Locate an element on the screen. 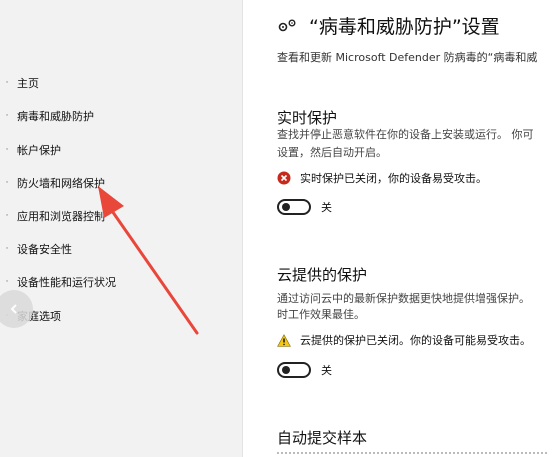  realtime-desc-2: 设置，然后自动开启。 is located at coordinates (332, 152).